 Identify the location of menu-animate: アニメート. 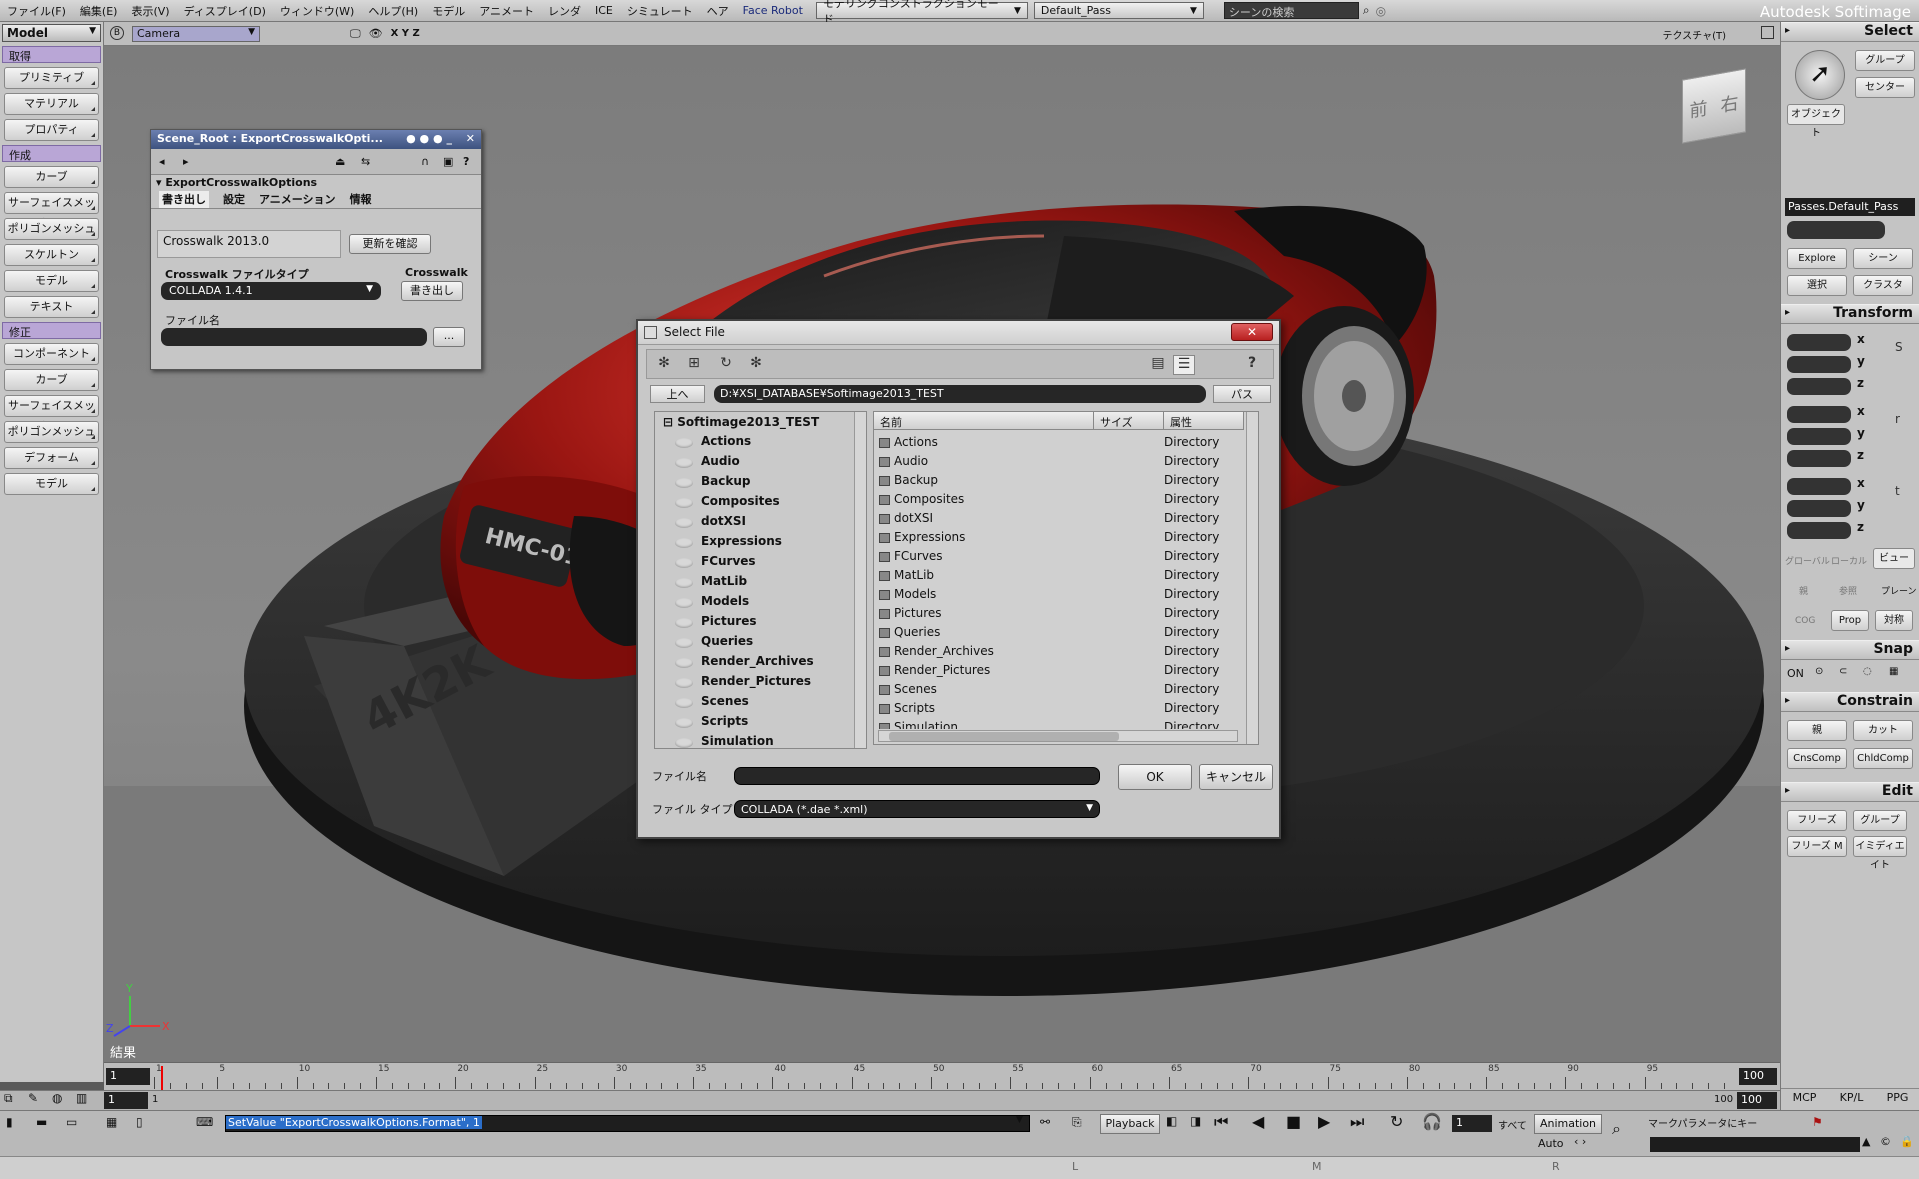
(506, 11).